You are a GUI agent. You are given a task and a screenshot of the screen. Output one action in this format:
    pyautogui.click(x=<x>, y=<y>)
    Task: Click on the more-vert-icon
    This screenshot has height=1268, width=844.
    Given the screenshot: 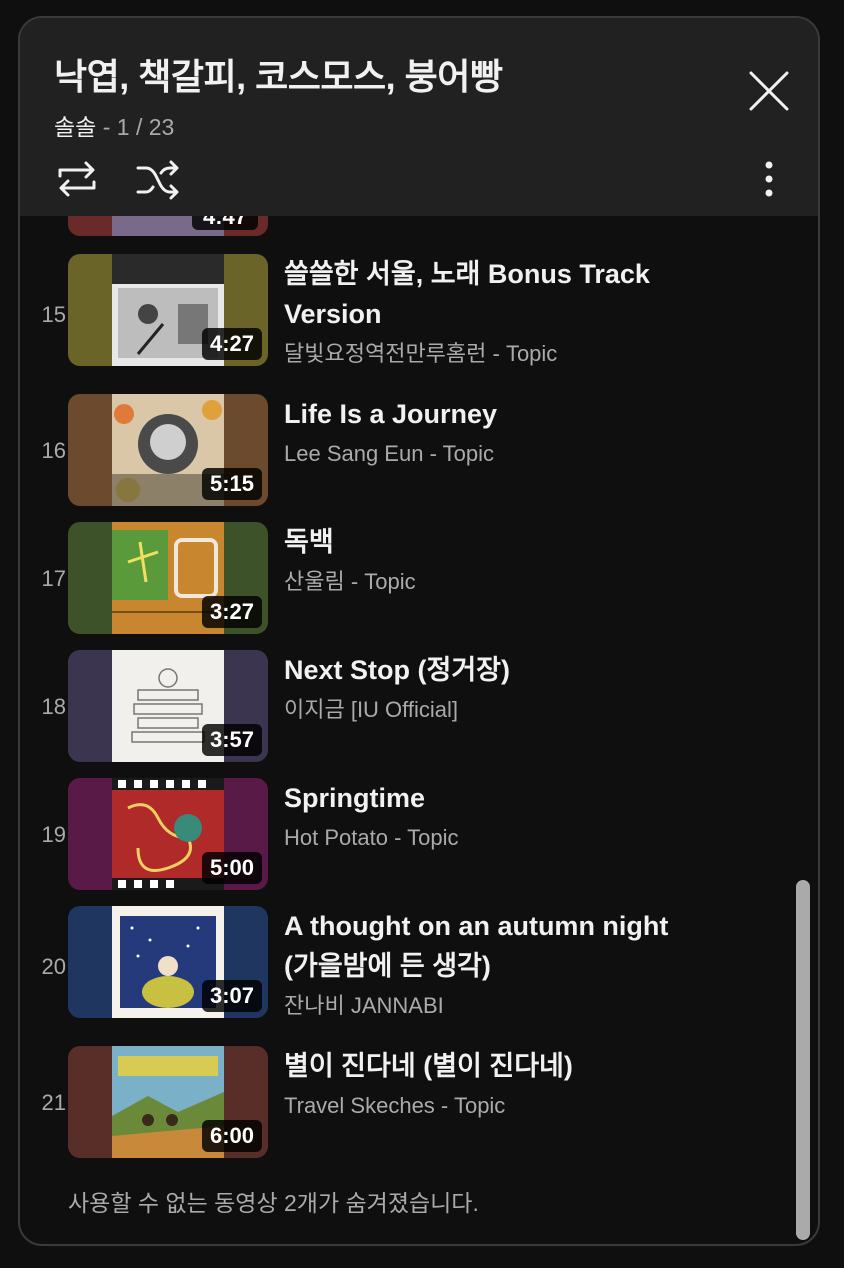 What is the action you would take?
    pyautogui.click(x=769, y=179)
    